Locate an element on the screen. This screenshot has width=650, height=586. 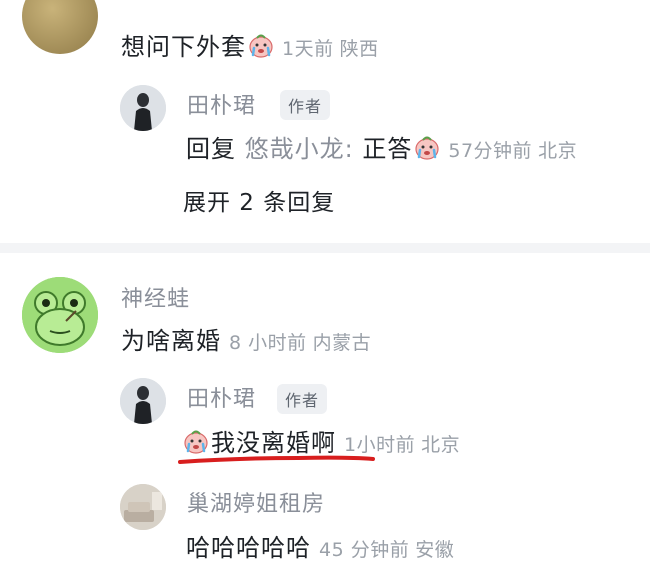
reply-text: 回复 悠哉小龙: 正答 57分钟前 北京 is located at coordinates (382, 149).